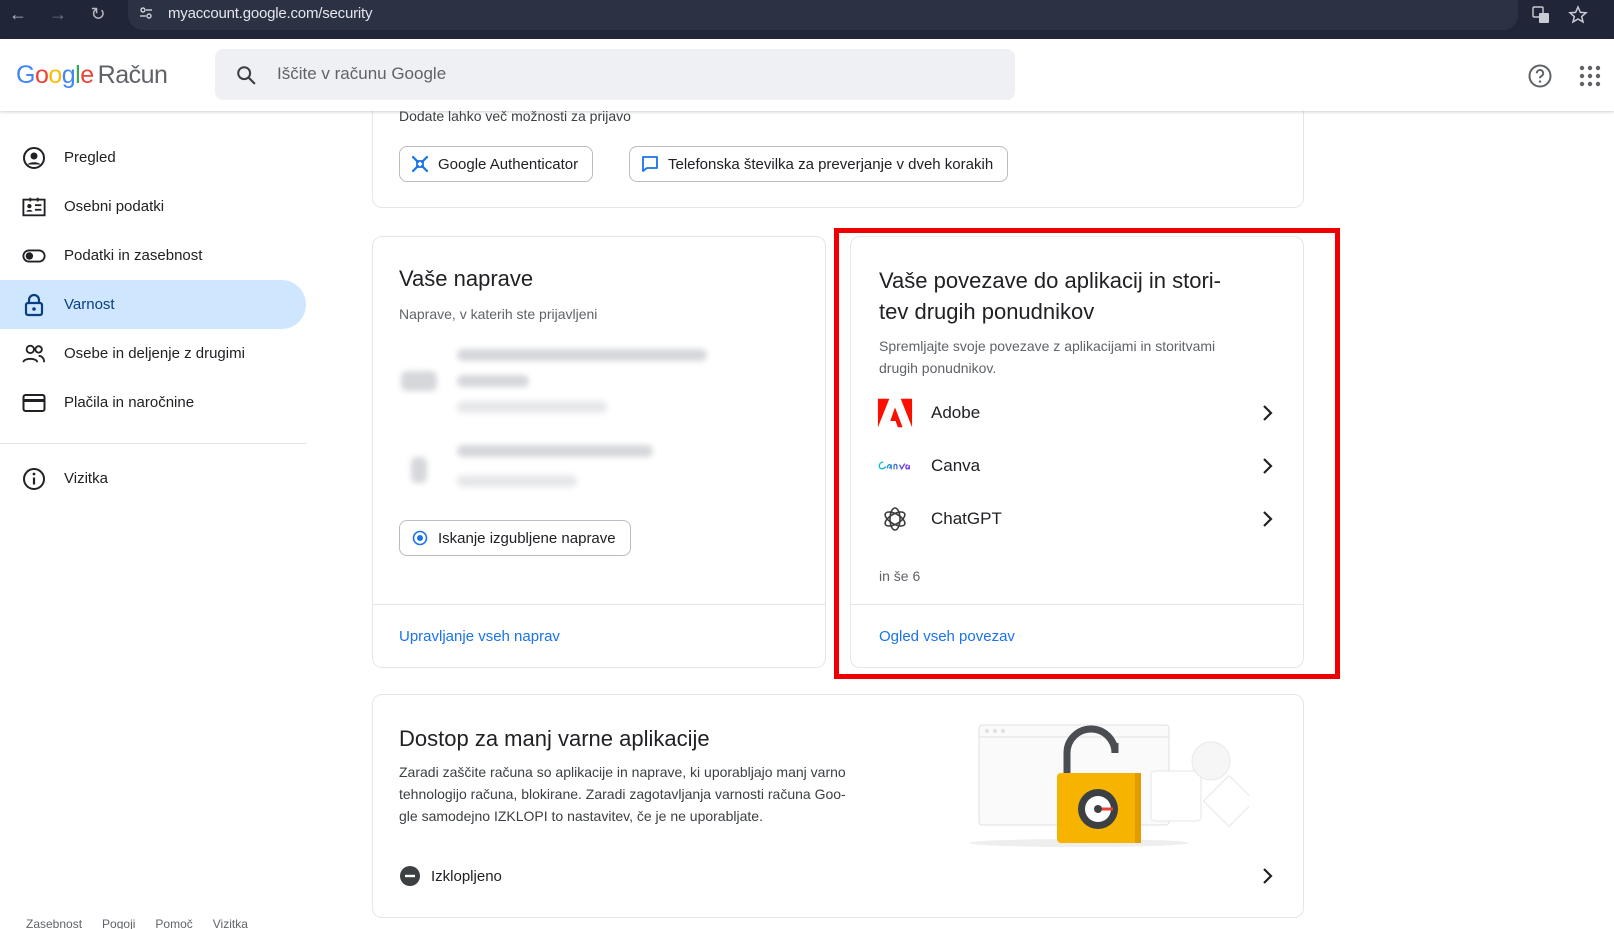 This screenshot has height=929, width=1614. Describe the element at coordinates (508, 164) in the screenshot. I see `chip-label: Google Authenticator` at that location.